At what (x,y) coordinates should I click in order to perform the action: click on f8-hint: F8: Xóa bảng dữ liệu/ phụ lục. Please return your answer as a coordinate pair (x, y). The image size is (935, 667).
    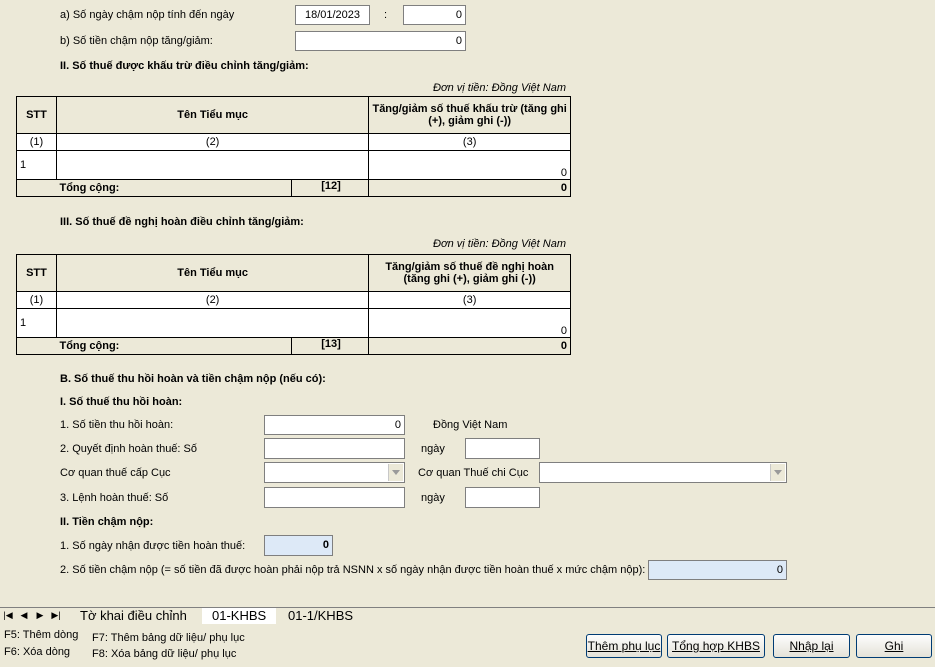
    Looking at the image, I should click on (164, 654).